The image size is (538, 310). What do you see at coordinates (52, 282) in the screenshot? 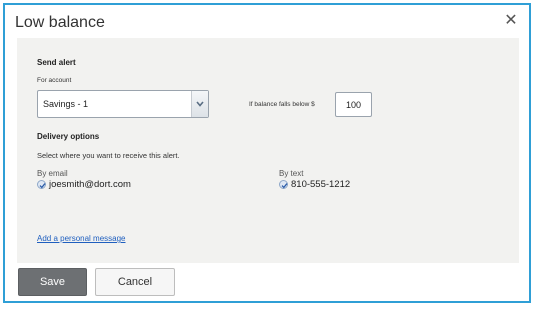
I see `save-button: Save` at bounding box center [52, 282].